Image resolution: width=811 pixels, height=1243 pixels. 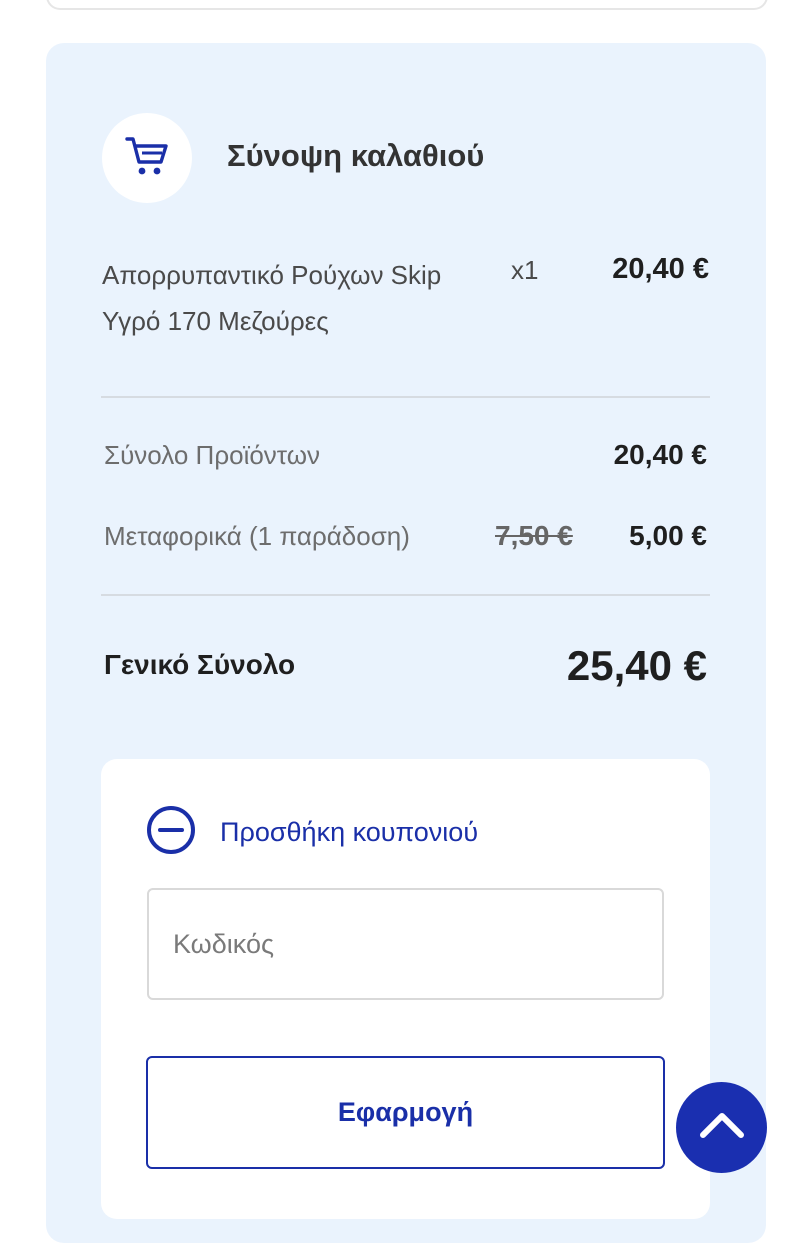 I want to click on coupon-toggle: Προσθήκη κουπονιού, so click(x=312, y=832).